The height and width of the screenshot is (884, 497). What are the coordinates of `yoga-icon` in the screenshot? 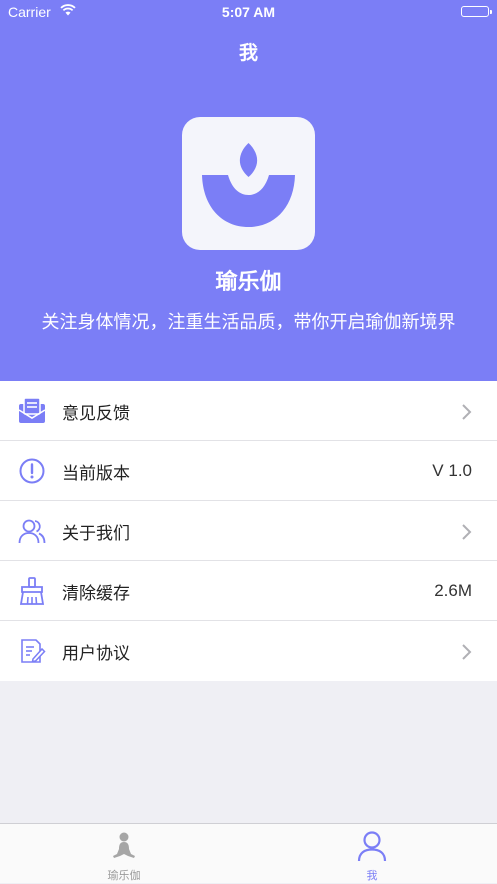 It's located at (124, 846).